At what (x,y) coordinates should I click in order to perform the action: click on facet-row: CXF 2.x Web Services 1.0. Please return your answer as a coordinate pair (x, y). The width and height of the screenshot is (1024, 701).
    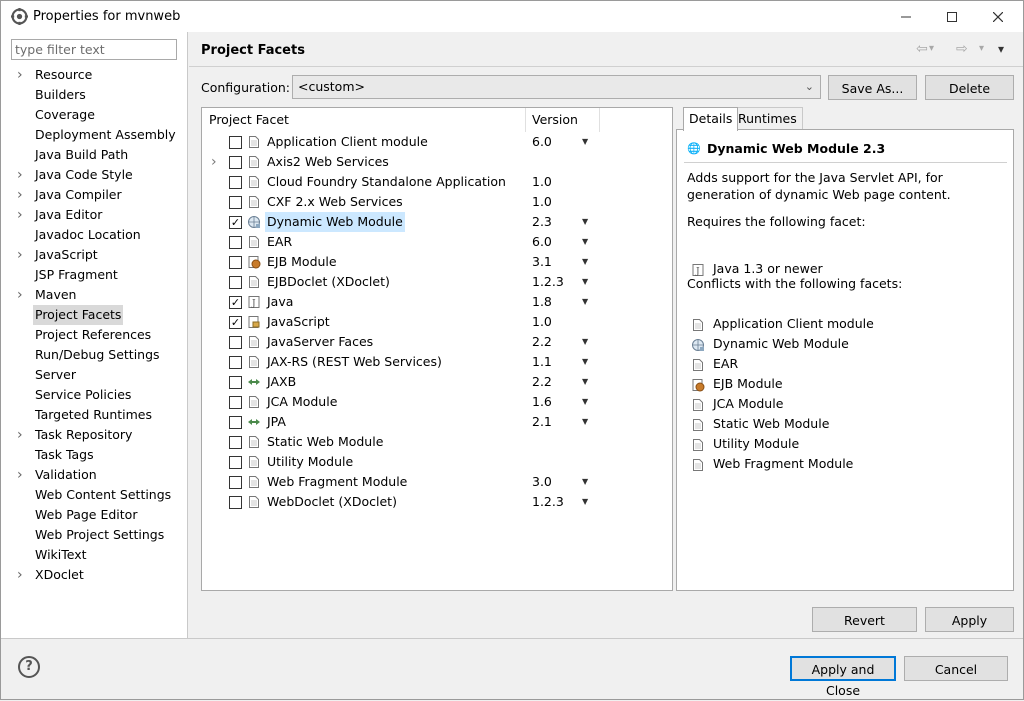
    Looking at the image, I should click on (437, 202).